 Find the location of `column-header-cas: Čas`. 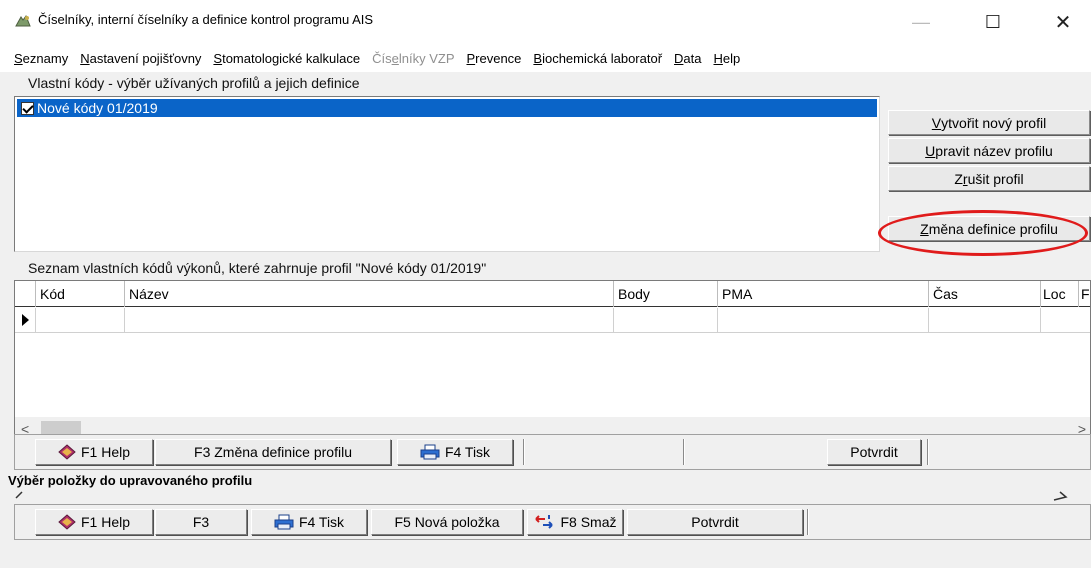

column-header-cas: Čas is located at coordinates (984, 294).